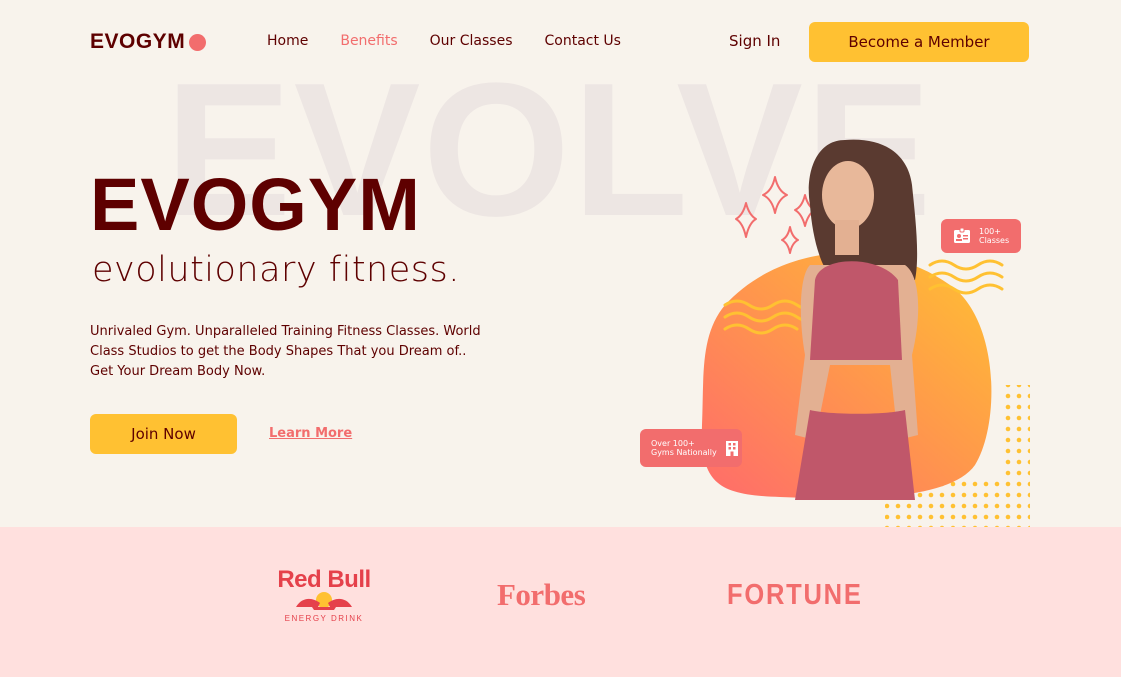  I want to click on learn-more-link: Learn More, so click(310, 433).